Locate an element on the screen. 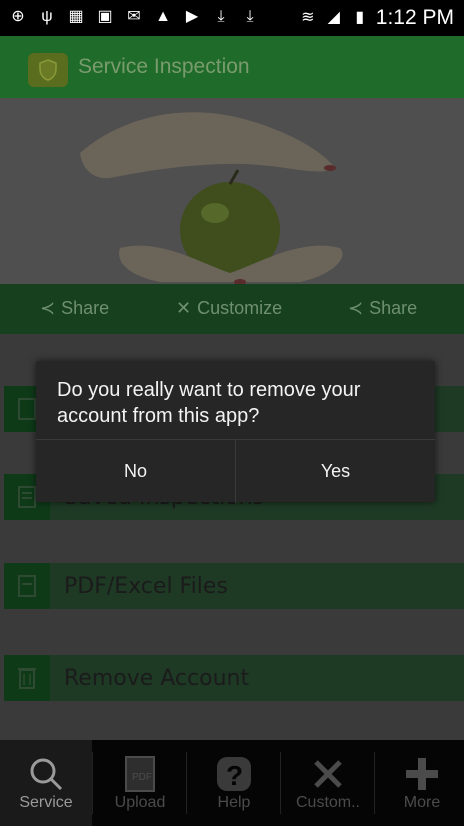 This screenshot has width=464, height=826. share-button-right: ≺ Share is located at coordinates (382, 308).